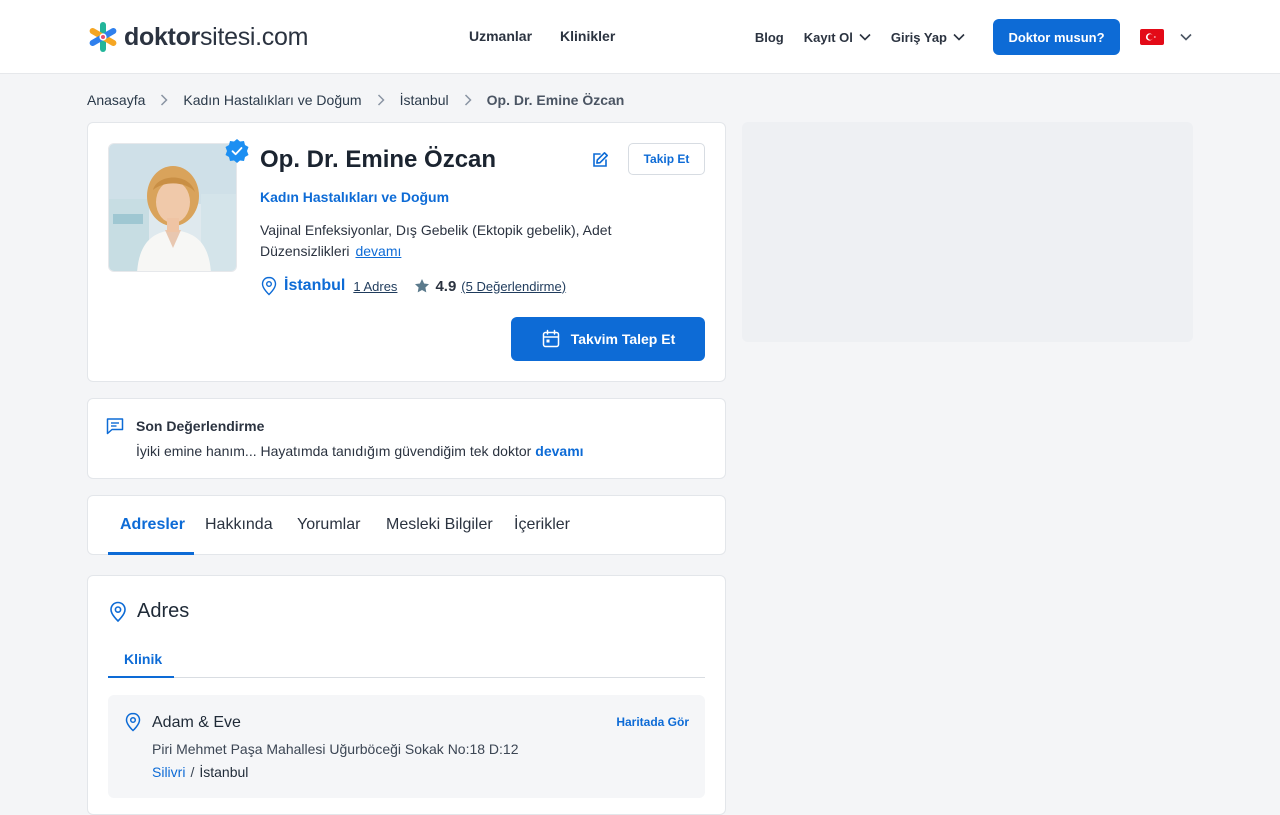 Image resolution: width=1280 pixels, height=815 pixels. I want to click on subtab-clinic: Klinik, so click(143, 659).